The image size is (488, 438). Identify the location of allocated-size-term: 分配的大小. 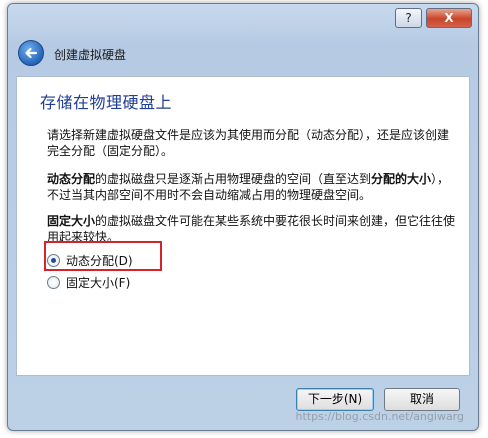
(401, 179).